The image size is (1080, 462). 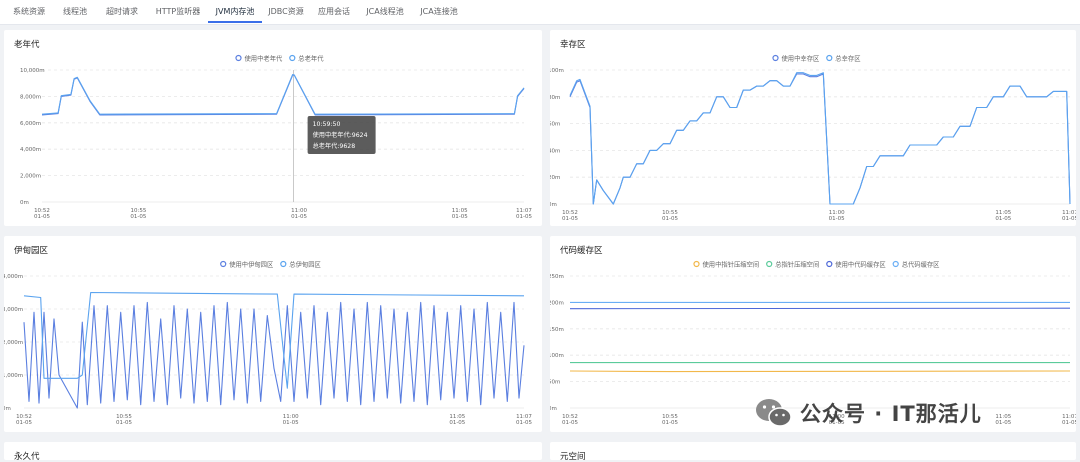 I want to click on tab-jca-thread-pool: JCA线程池, so click(x=385, y=11).